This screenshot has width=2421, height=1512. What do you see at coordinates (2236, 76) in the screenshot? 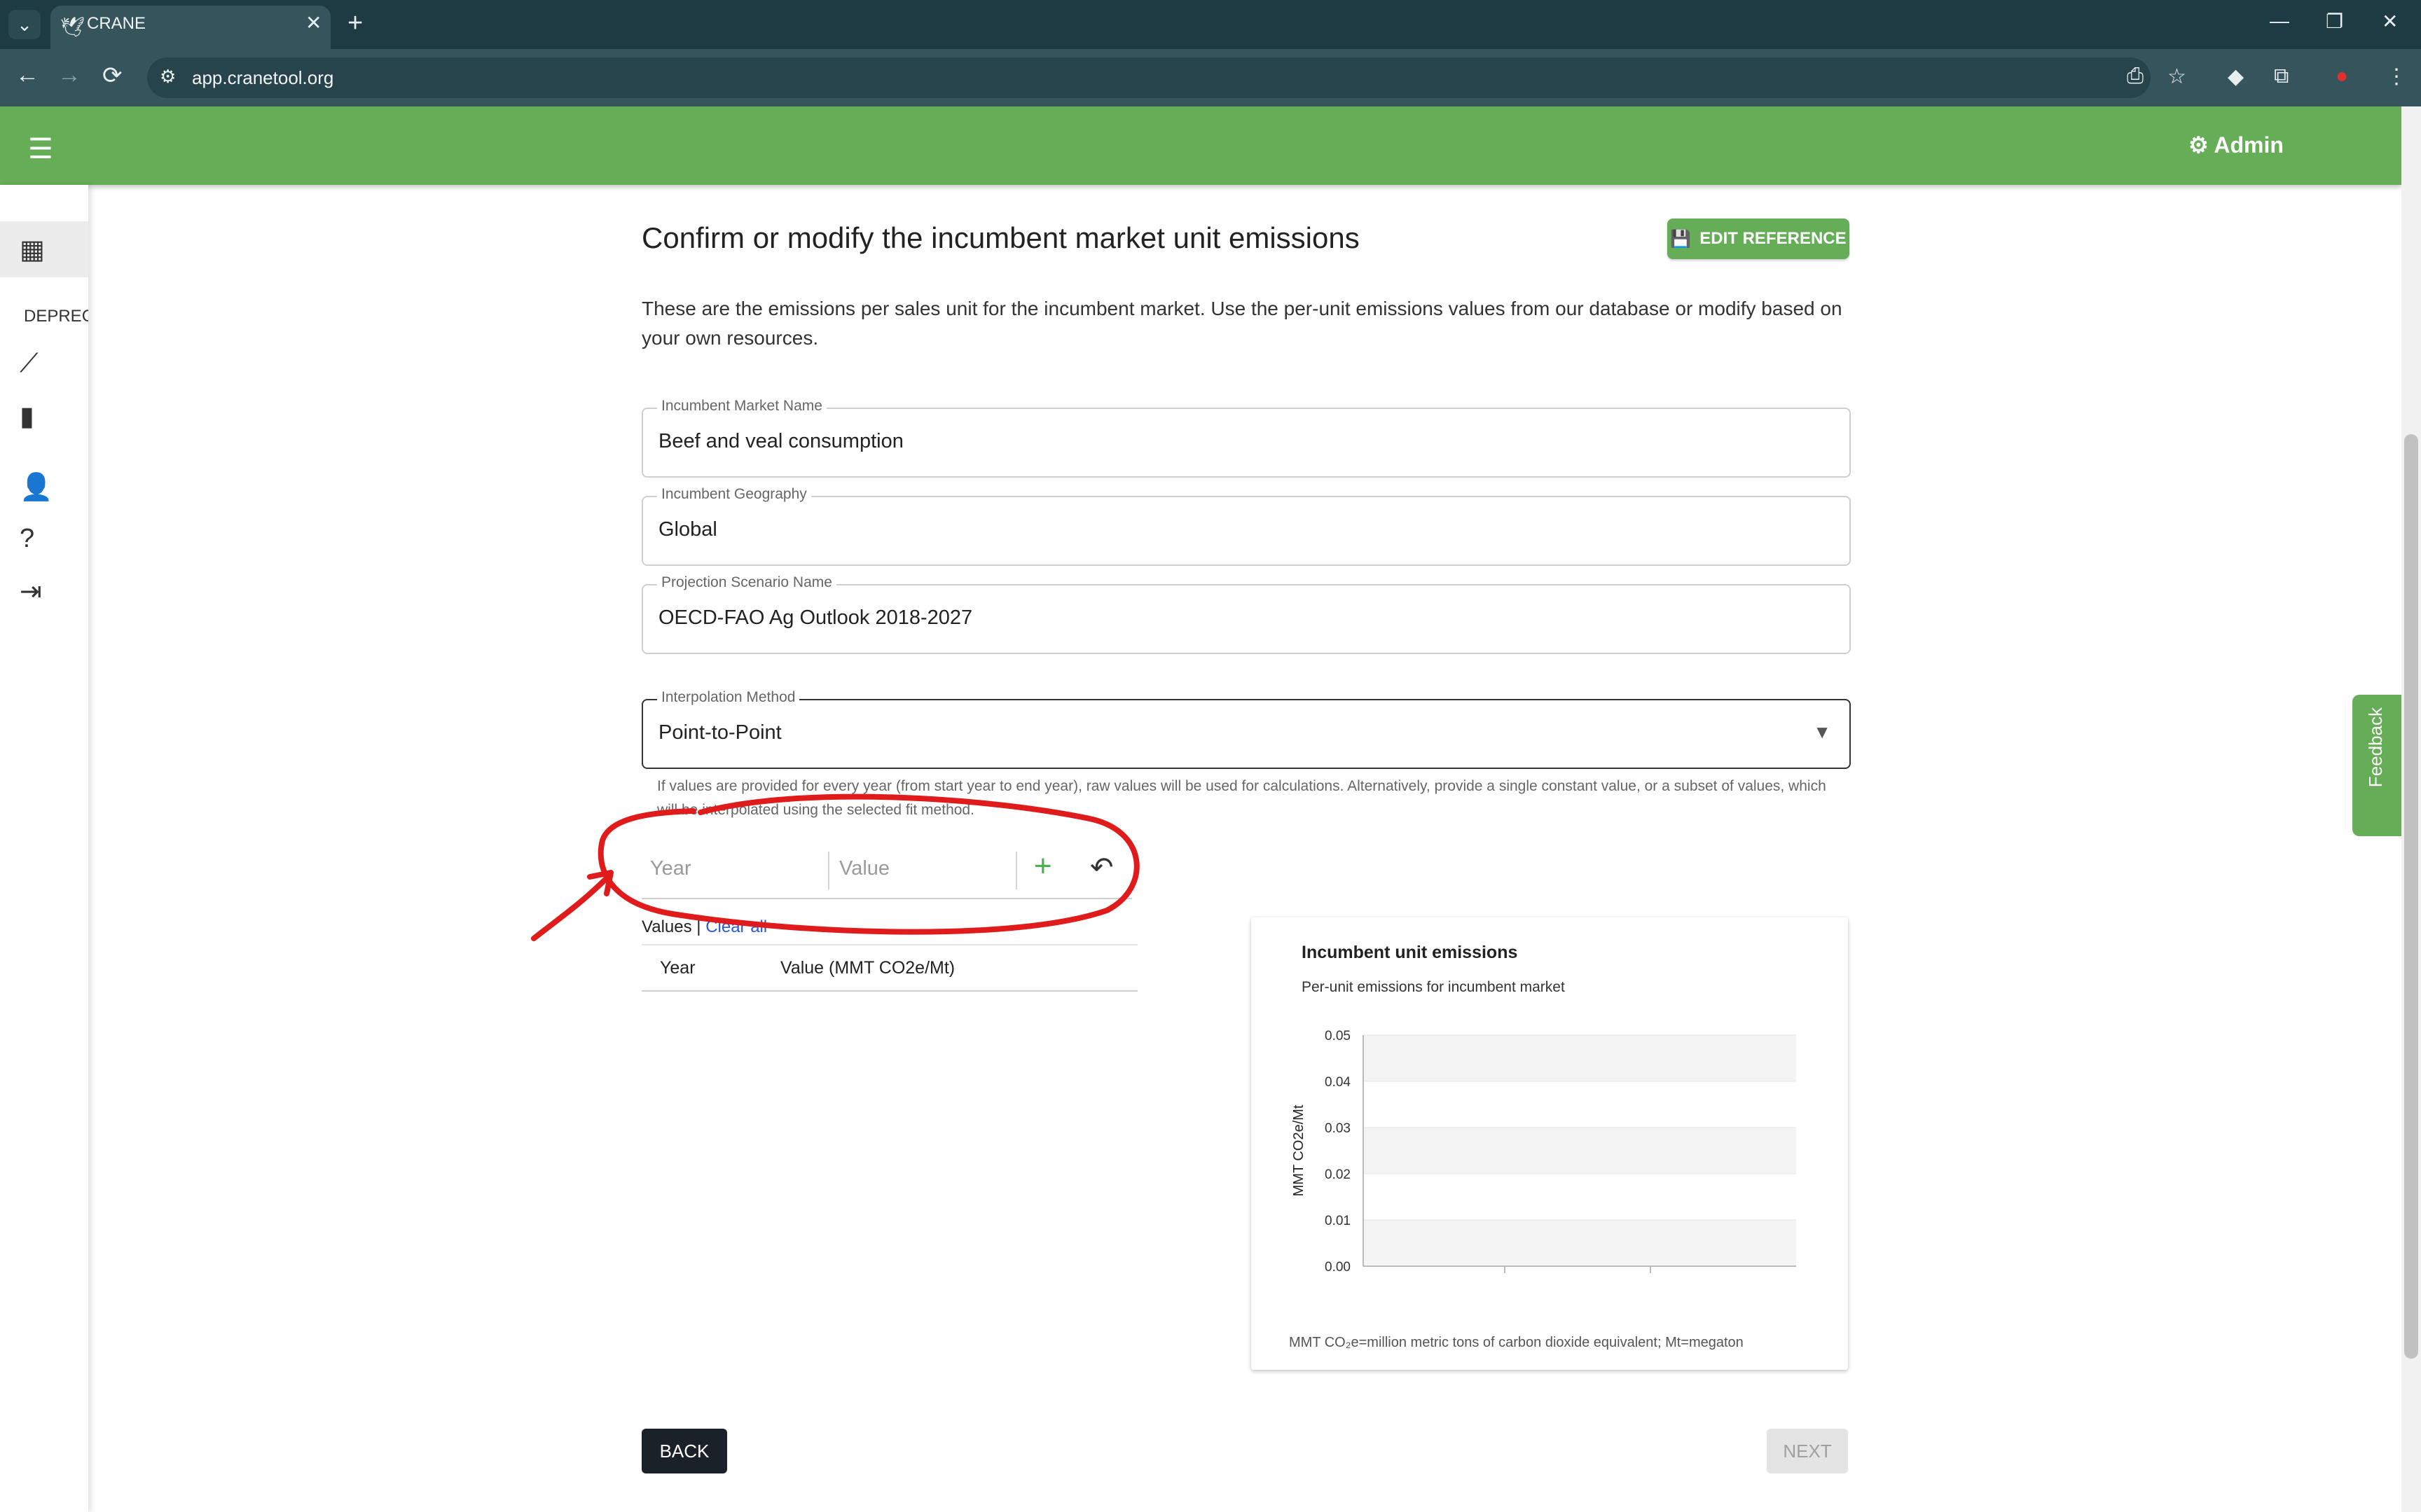
I see `extension-icon: ◆` at bounding box center [2236, 76].